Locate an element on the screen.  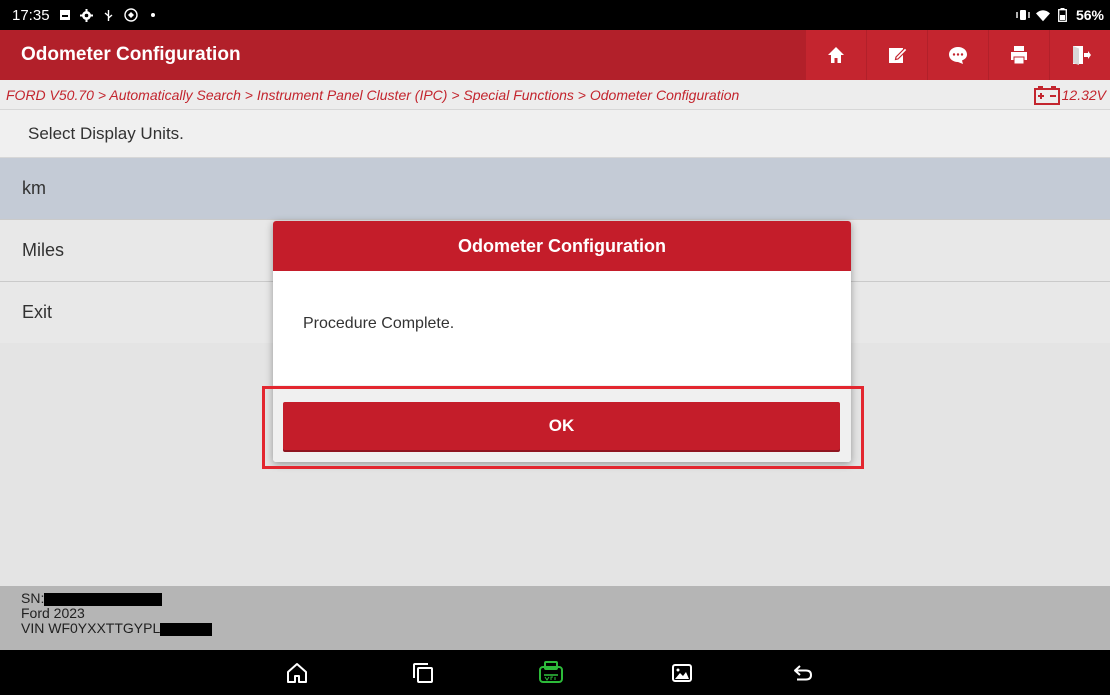
nav-recent-apps-button is located at coordinates (423, 673).